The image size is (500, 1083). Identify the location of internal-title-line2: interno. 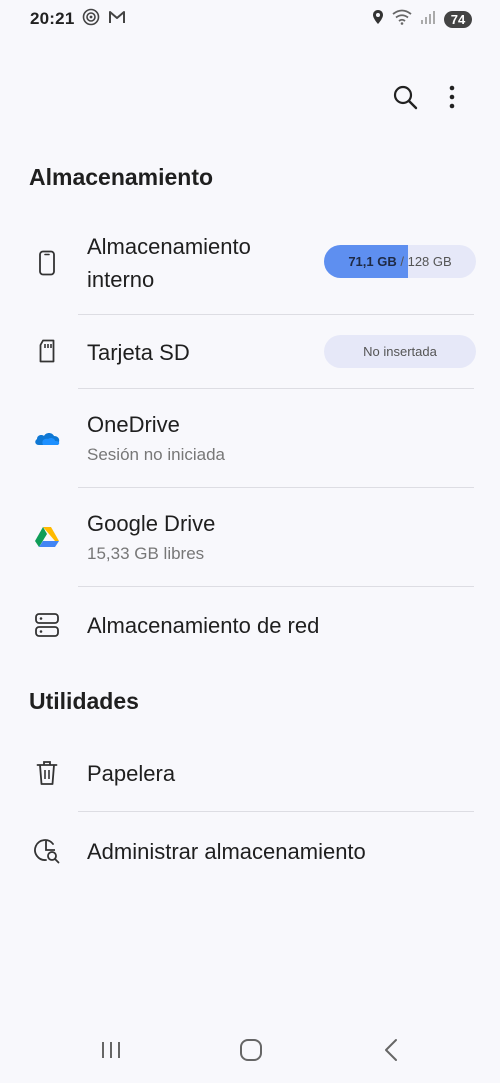
(121, 279).